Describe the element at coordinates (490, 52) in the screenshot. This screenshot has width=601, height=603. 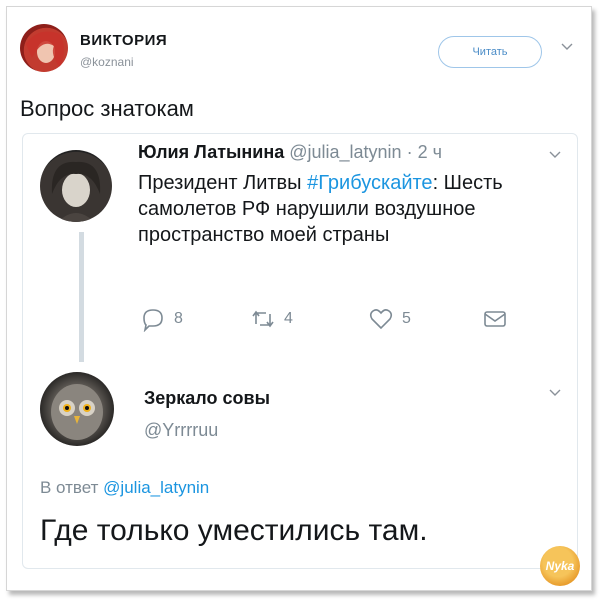
I see `read-button: Читать` at that location.